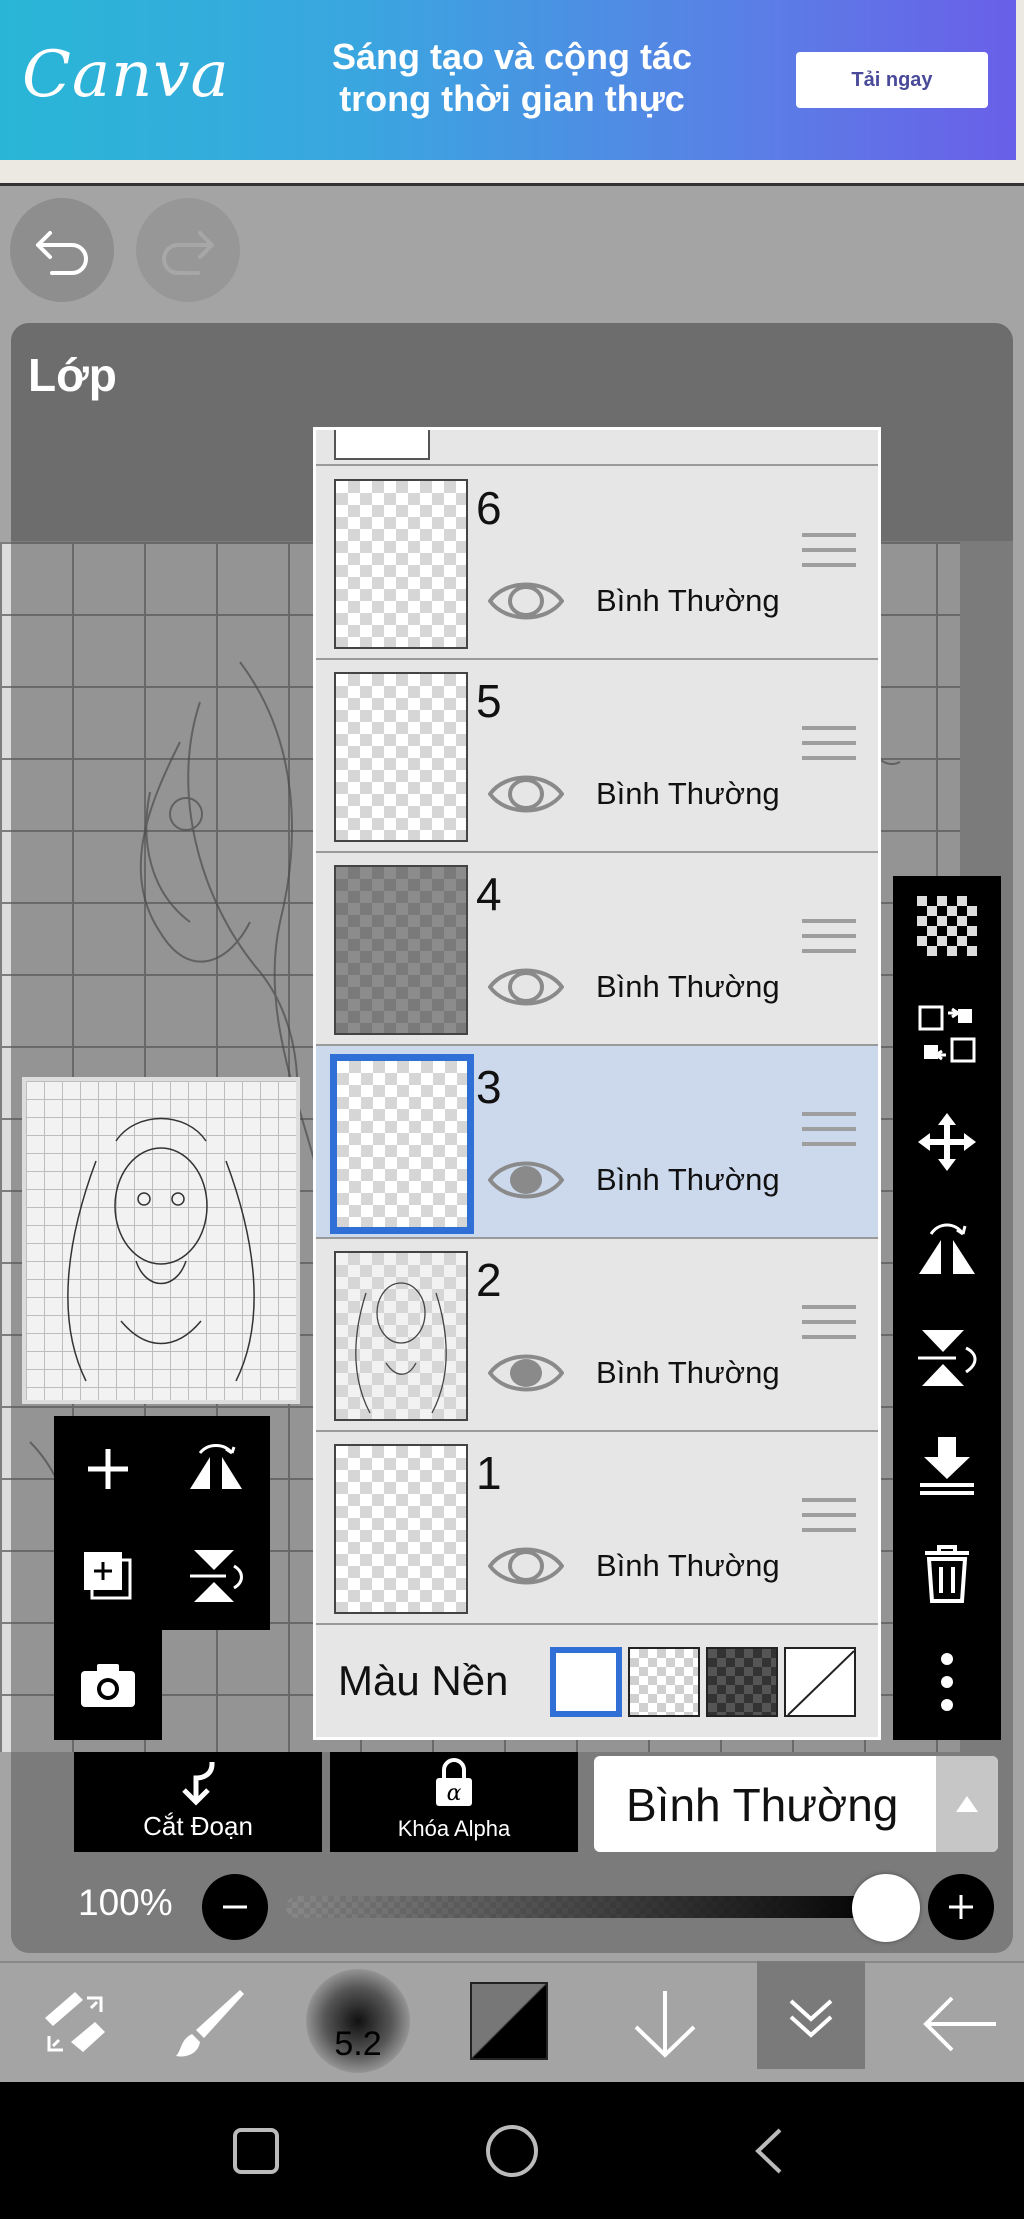  I want to click on layer-row-2: 2 Bình Thường, so click(597, 1335).